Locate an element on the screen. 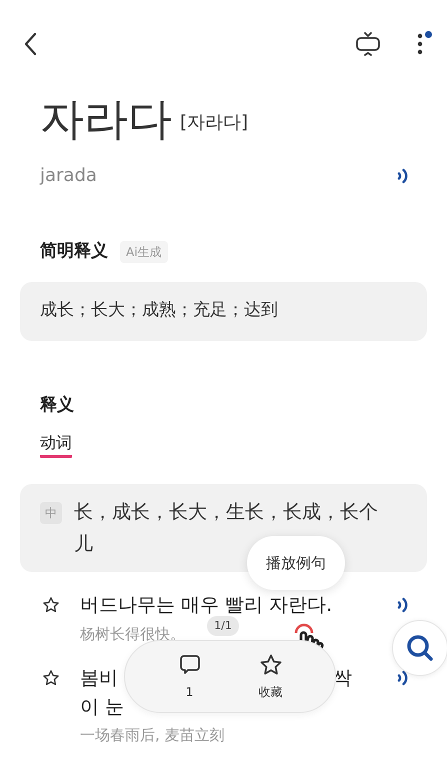 The height and width of the screenshot is (758, 447). screen-icon is located at coordinates (368, 44).